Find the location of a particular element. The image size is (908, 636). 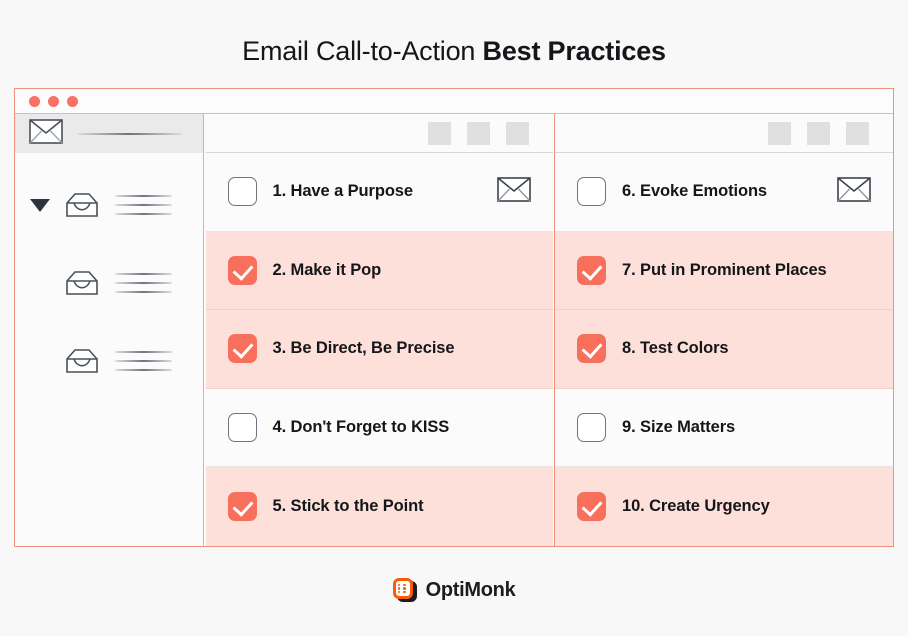

table-row: 8. Test Colors is located at coordinates (724, 349).